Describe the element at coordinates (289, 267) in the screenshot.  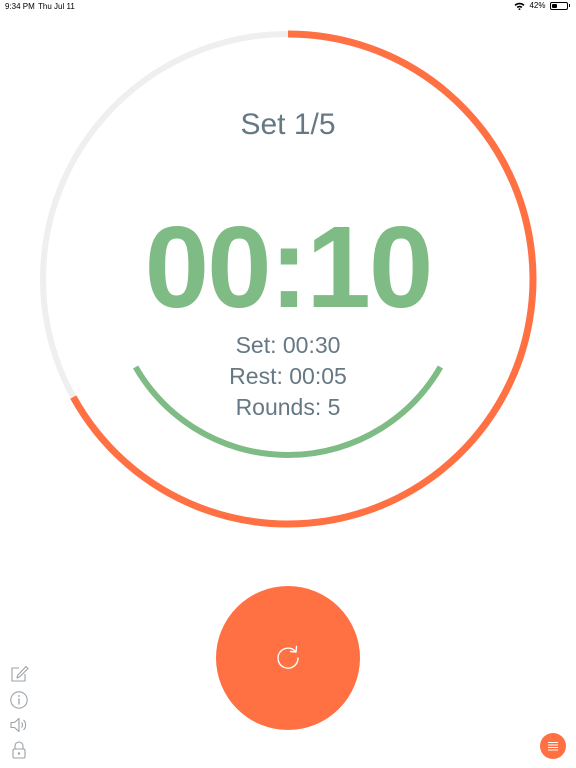
I see `timer-display: 00:10` at that location.